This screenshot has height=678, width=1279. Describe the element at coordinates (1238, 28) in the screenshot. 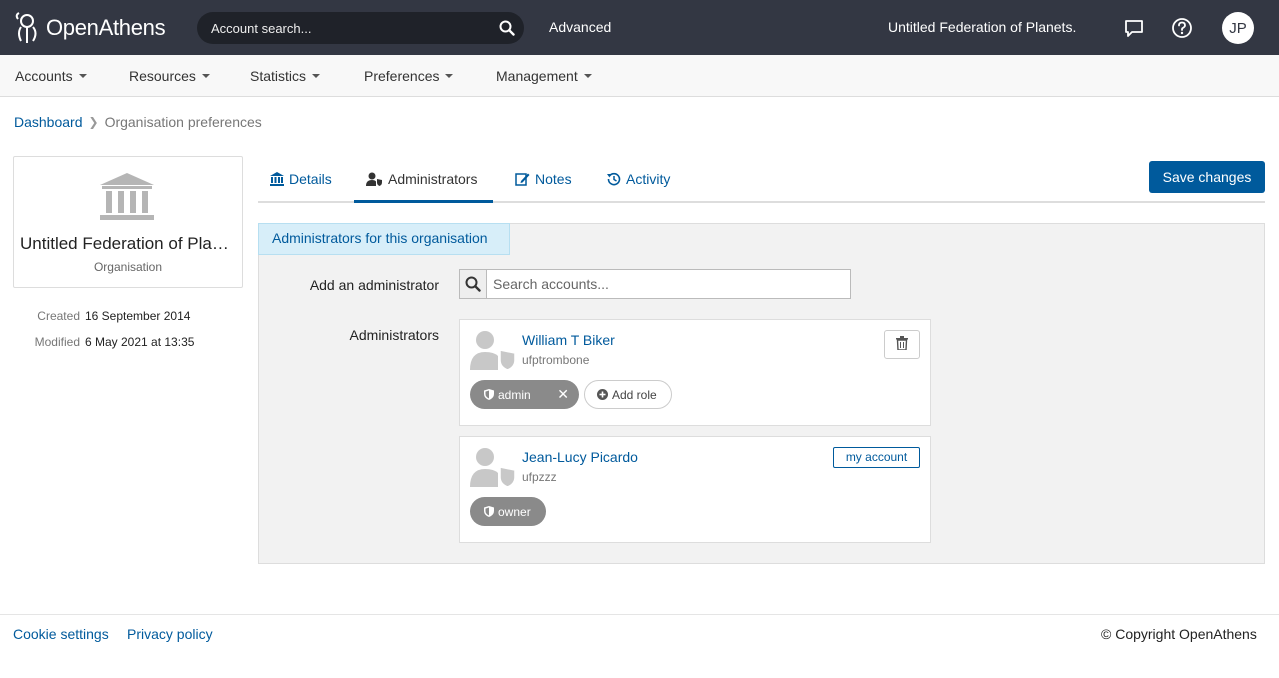

I see `user-avatar: JP` at that location.